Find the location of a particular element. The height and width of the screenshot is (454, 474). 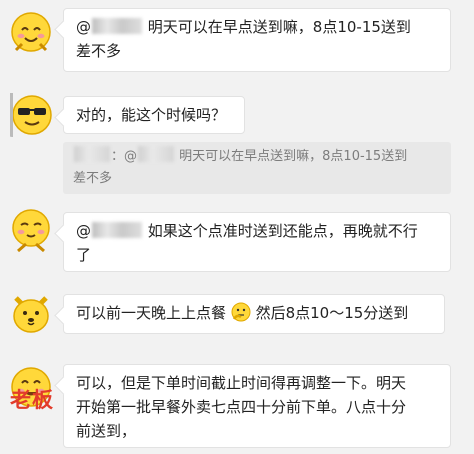

message-4: 可以前一天晚上上点餐 然后8点10～15分送到 is located at coordinates (237, 318).